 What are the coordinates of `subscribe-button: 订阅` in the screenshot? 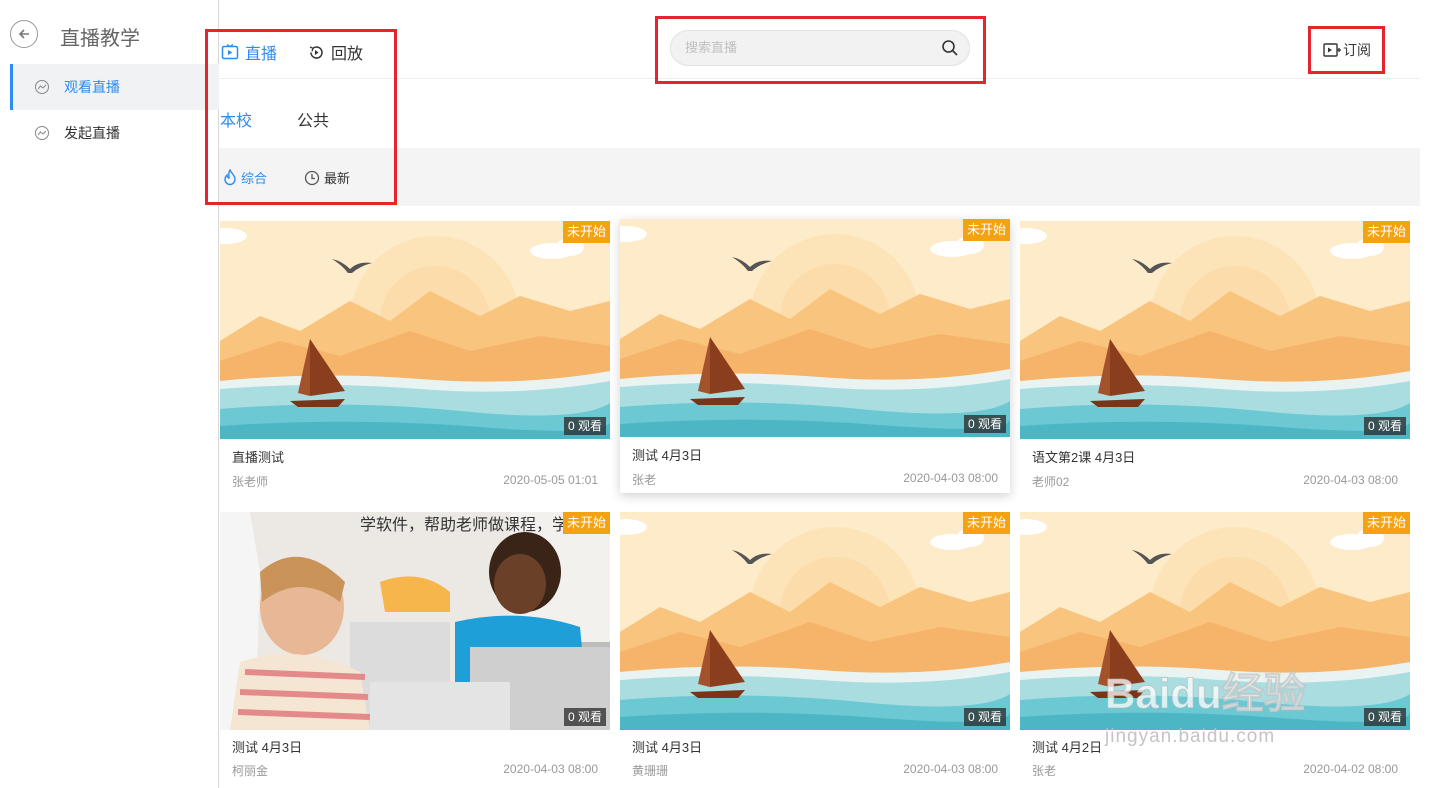 It's located at (1347, 50).